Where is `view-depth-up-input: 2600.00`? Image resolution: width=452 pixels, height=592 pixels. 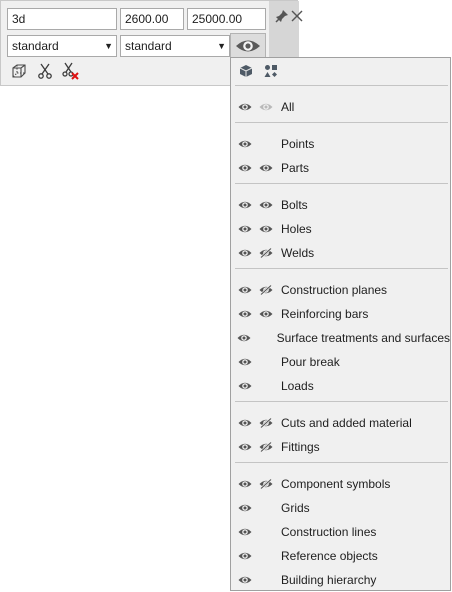
view-depth-up-input: 2600.00 is located at coordinates (152, 19).